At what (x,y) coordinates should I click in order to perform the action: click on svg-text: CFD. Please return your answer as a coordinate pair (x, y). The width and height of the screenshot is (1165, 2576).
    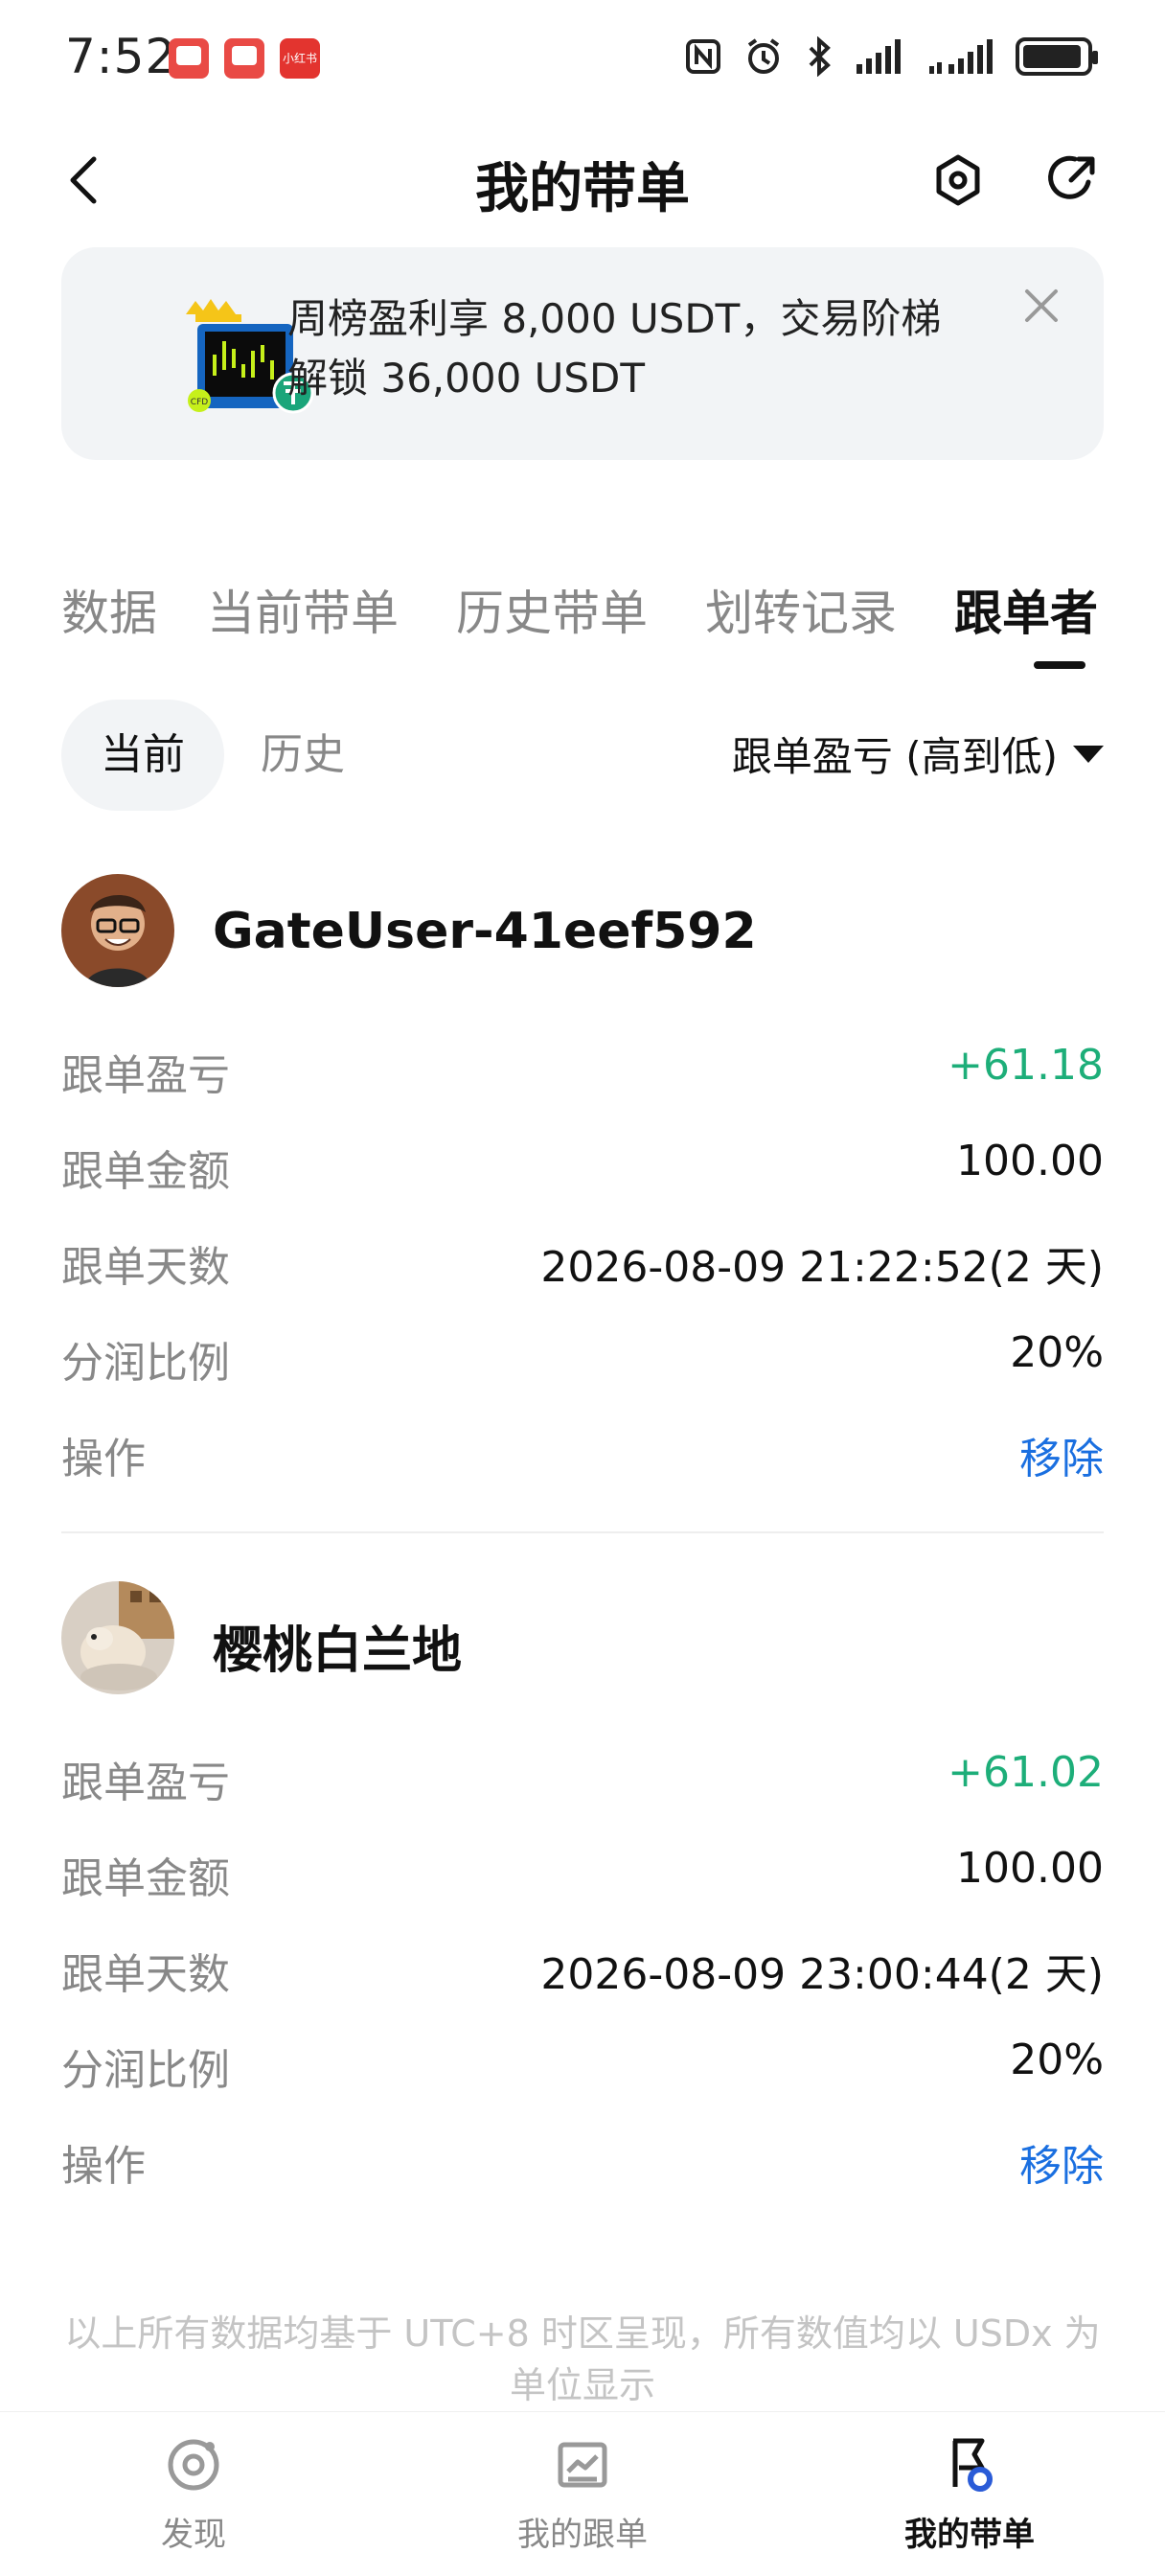
    Looking at the image, I should click on (199, 402).